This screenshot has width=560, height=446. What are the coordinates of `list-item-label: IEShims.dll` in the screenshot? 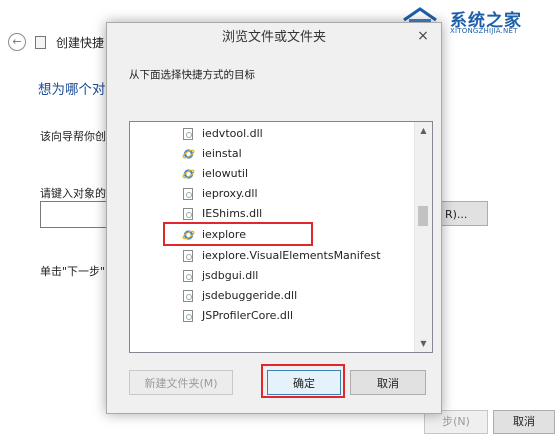 It's located at (232, 213).